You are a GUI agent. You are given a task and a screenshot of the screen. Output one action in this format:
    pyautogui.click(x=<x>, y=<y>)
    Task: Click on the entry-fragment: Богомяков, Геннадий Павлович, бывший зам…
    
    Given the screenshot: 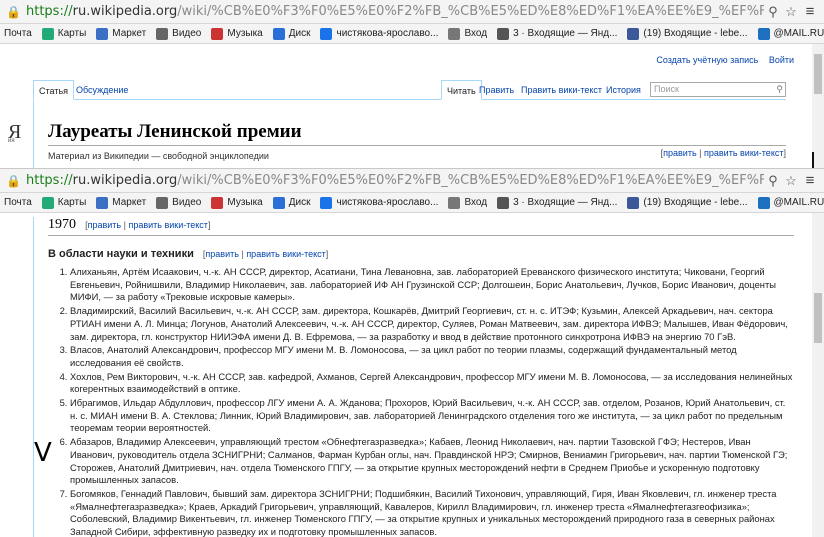 What is the action you would take?
    pyautogui.click(x=220, y=493)
    